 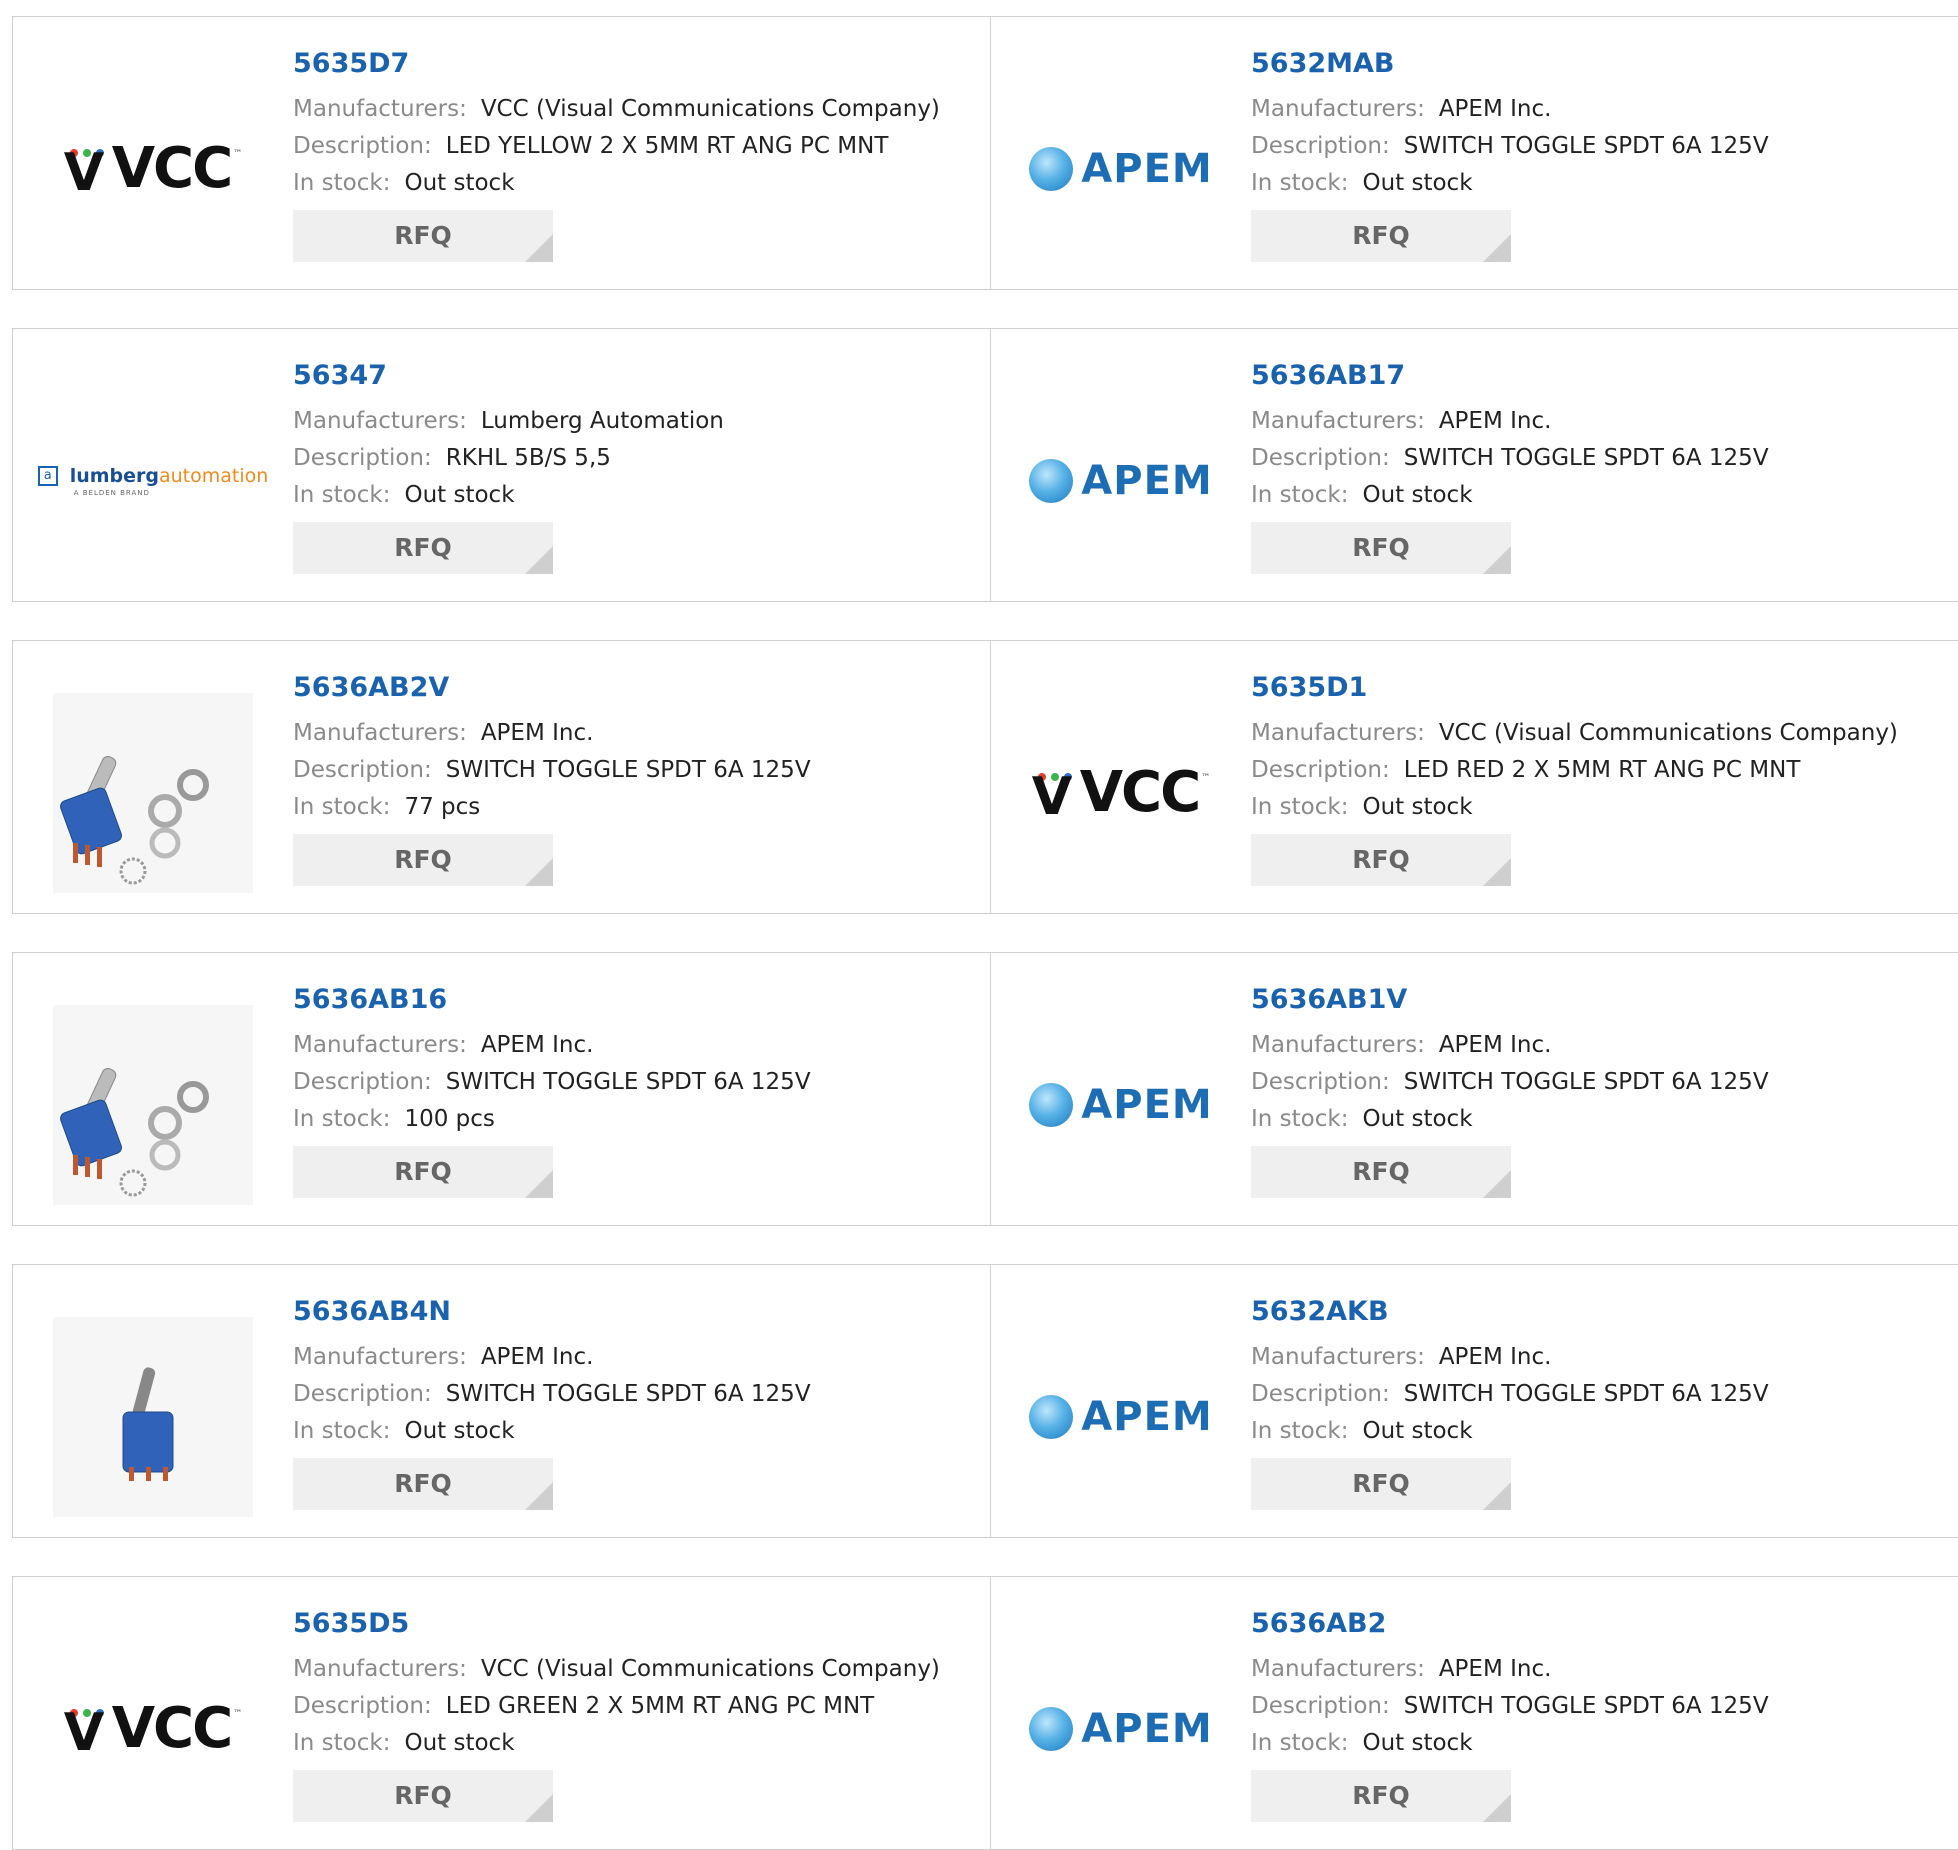 What do you see at coordinates (238, 1714) in the screenshot?
I see `vcc-logo-tm: ™` at bounding box center [238, 1714].